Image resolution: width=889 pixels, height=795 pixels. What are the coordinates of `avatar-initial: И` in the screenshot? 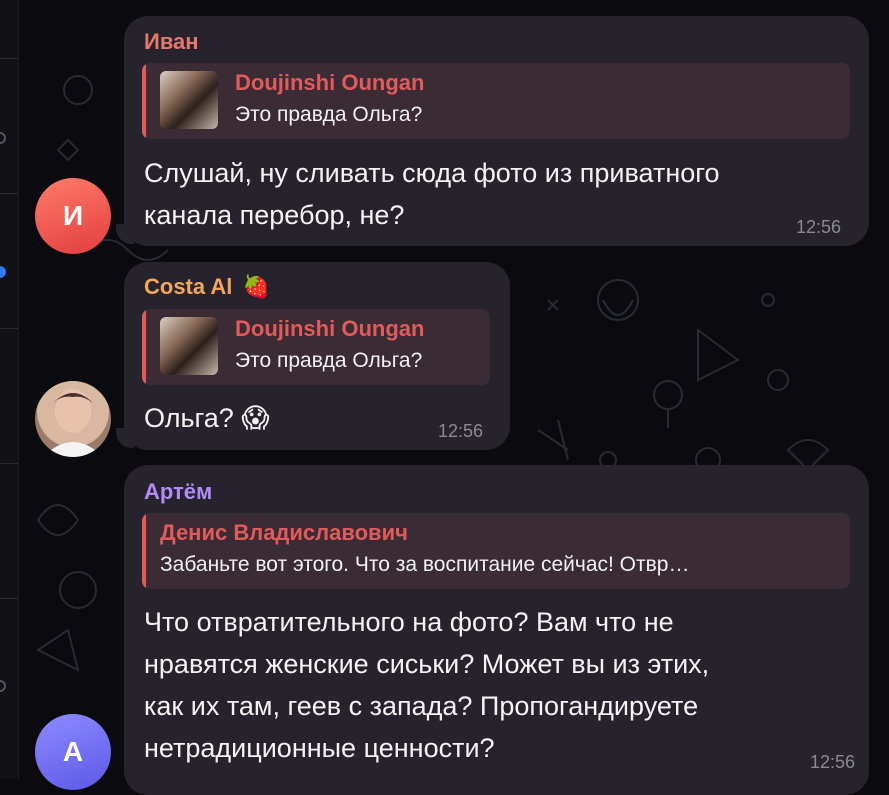 It's located at (73, 215).